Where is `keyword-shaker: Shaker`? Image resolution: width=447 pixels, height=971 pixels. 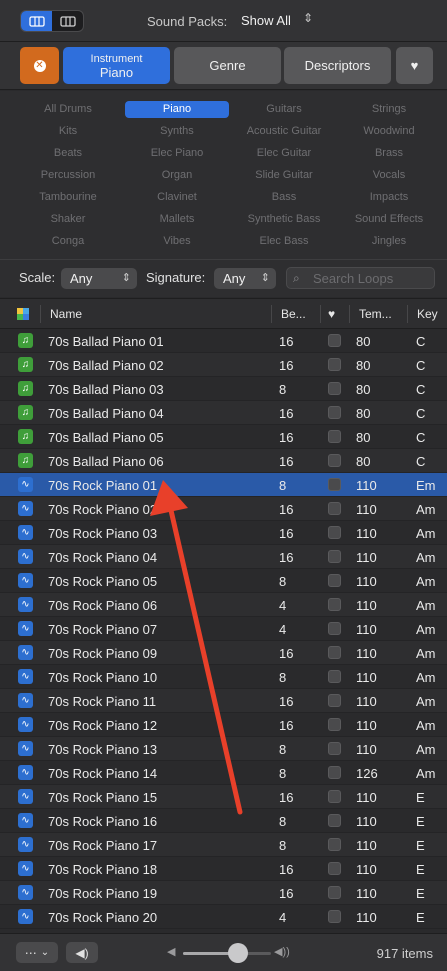 keyword-shaker: Shaker is located at coordinates (68, 219).